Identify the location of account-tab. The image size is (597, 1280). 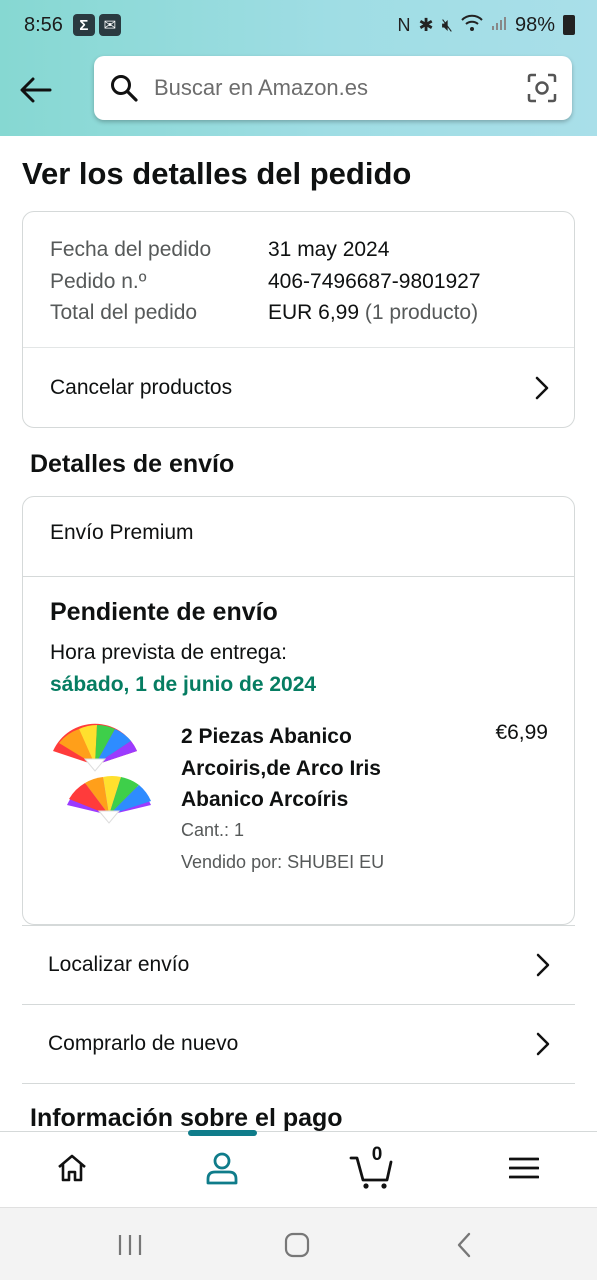
(222, 1170).